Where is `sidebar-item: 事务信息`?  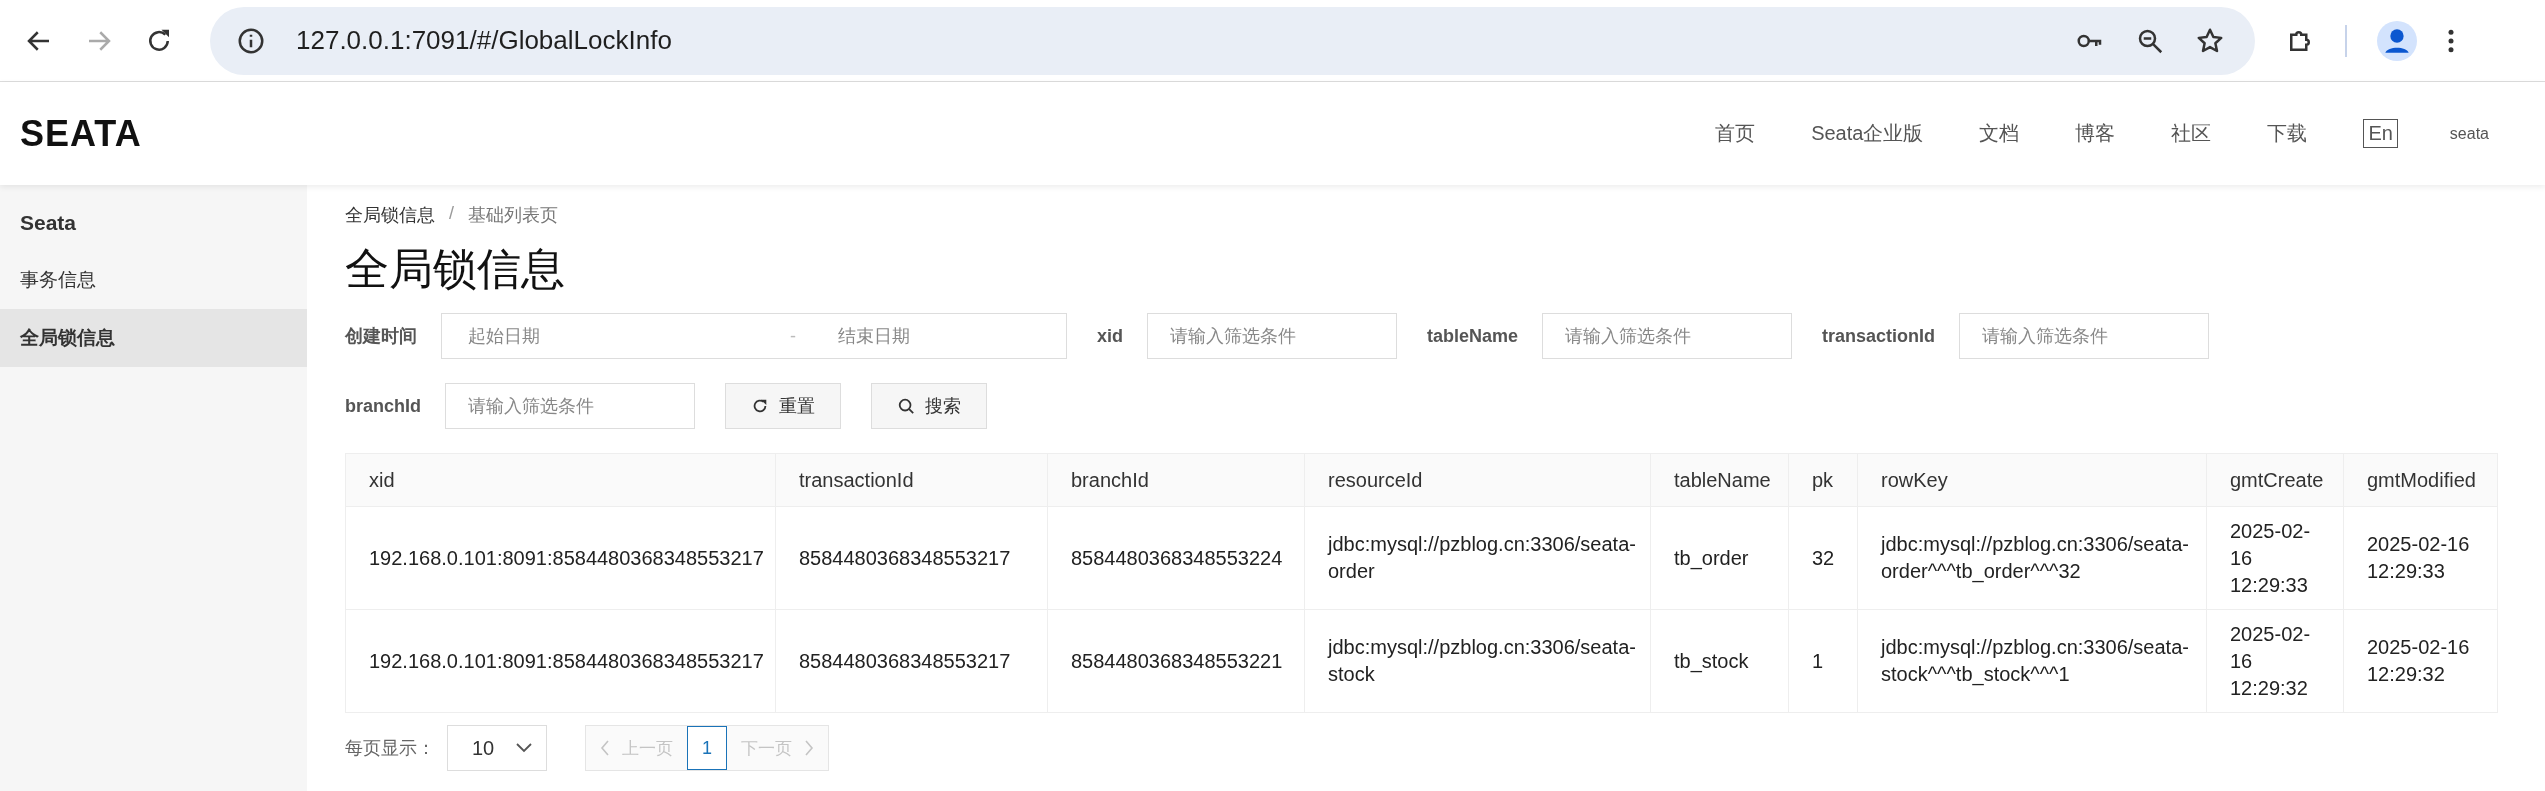 sidebar-item: 事务信息 is located at coordinates (153, 280).